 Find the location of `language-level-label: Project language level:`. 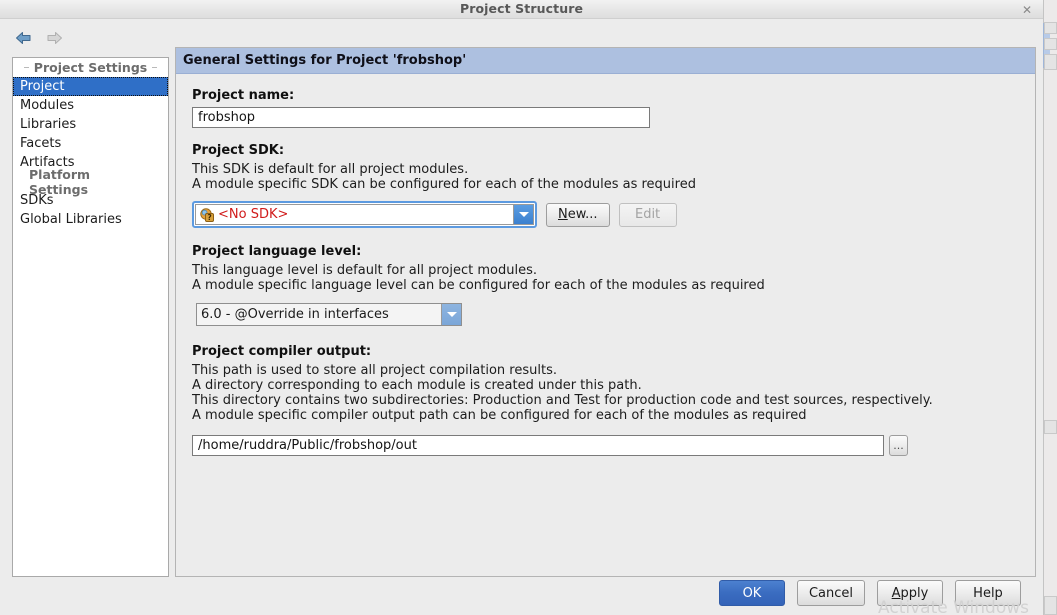

language-level-label: Project language level: is located at coordinates (277, 251).